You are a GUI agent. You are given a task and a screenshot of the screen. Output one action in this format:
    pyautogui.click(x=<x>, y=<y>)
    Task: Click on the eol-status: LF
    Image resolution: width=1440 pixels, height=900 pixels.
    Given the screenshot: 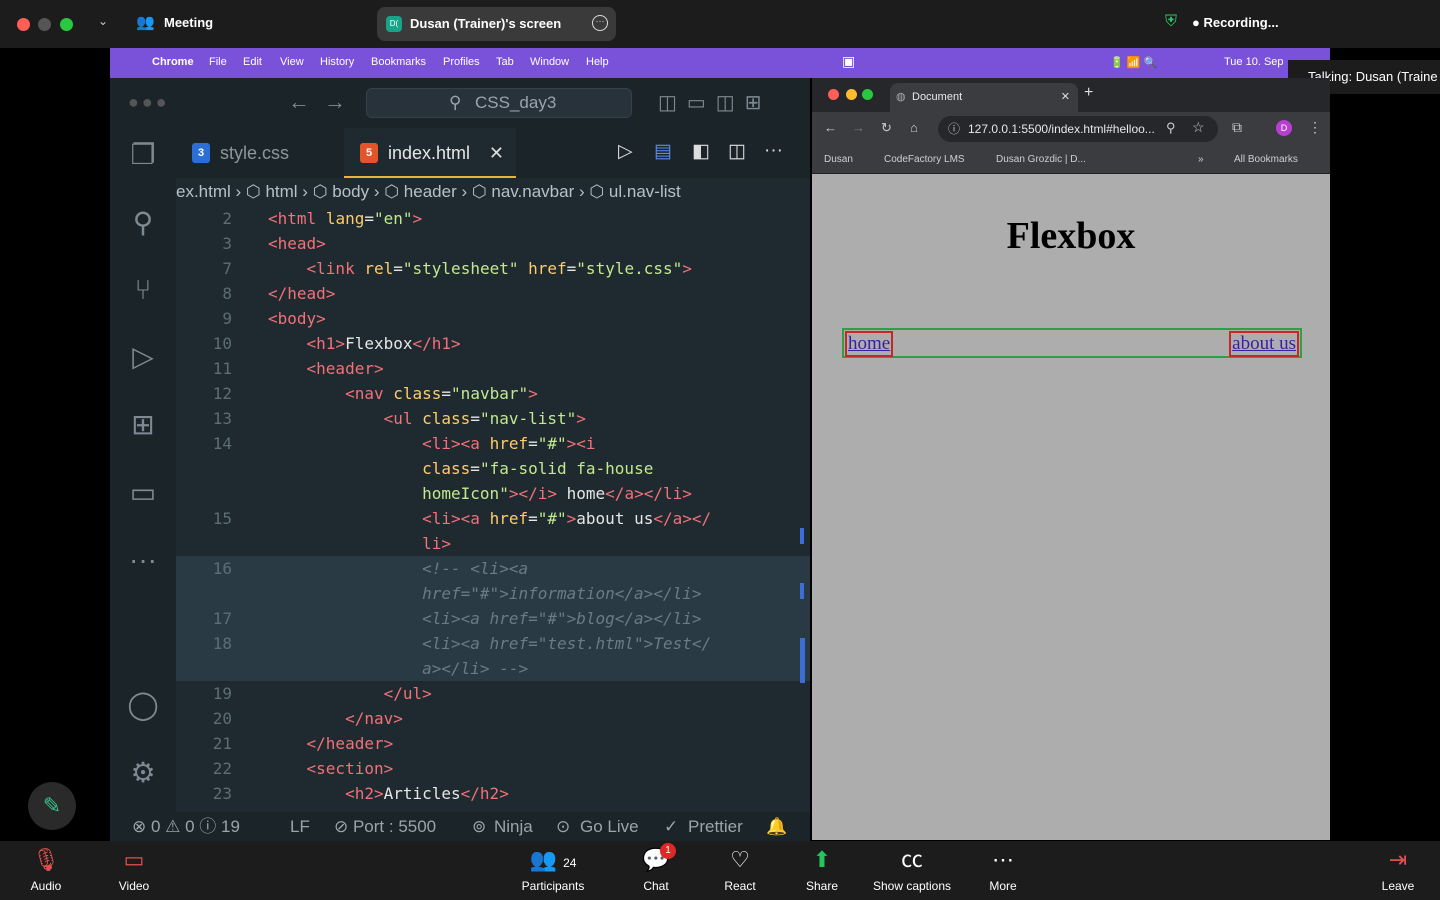 What is the action you would take?
    pyautogui.click(x=300, y=826)
    